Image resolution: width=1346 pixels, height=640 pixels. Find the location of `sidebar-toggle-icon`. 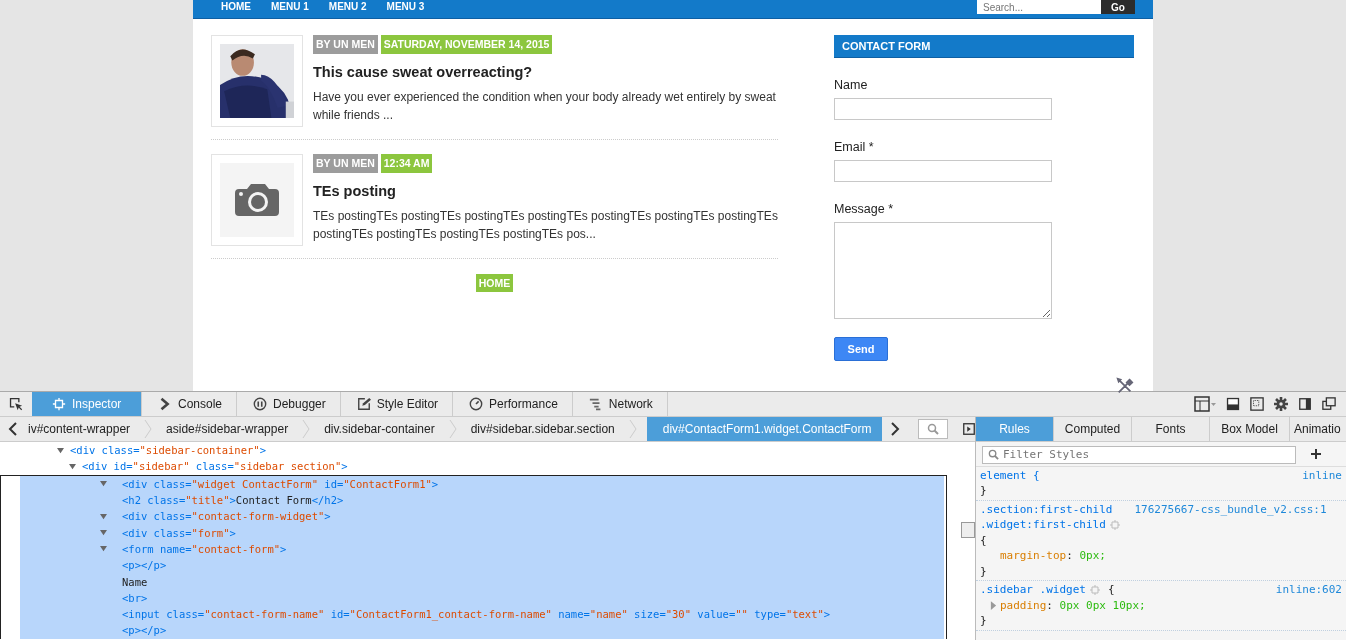

sidebar-toggle-icon is located at coordinates (968, 429).